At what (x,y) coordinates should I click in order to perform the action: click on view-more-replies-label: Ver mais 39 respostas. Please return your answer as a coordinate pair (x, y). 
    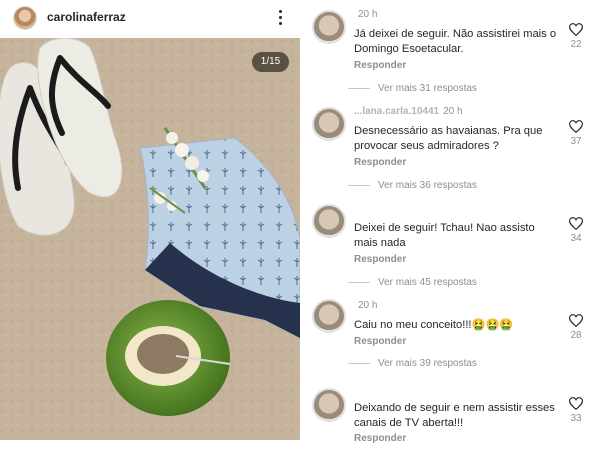
    Looking at the image, I should click on (427, 363).